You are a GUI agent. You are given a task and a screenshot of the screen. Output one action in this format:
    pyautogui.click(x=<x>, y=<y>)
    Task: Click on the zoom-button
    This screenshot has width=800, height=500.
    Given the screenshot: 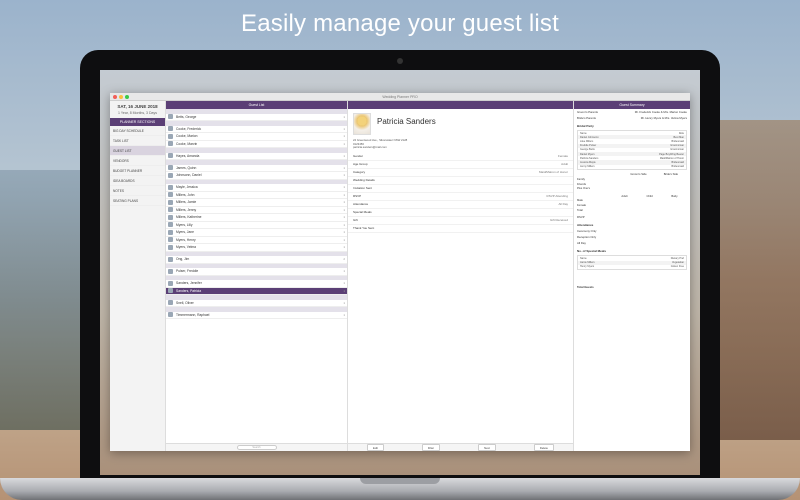 What is the action you would take?
    pyautogui.click(x=127, y=97)
    